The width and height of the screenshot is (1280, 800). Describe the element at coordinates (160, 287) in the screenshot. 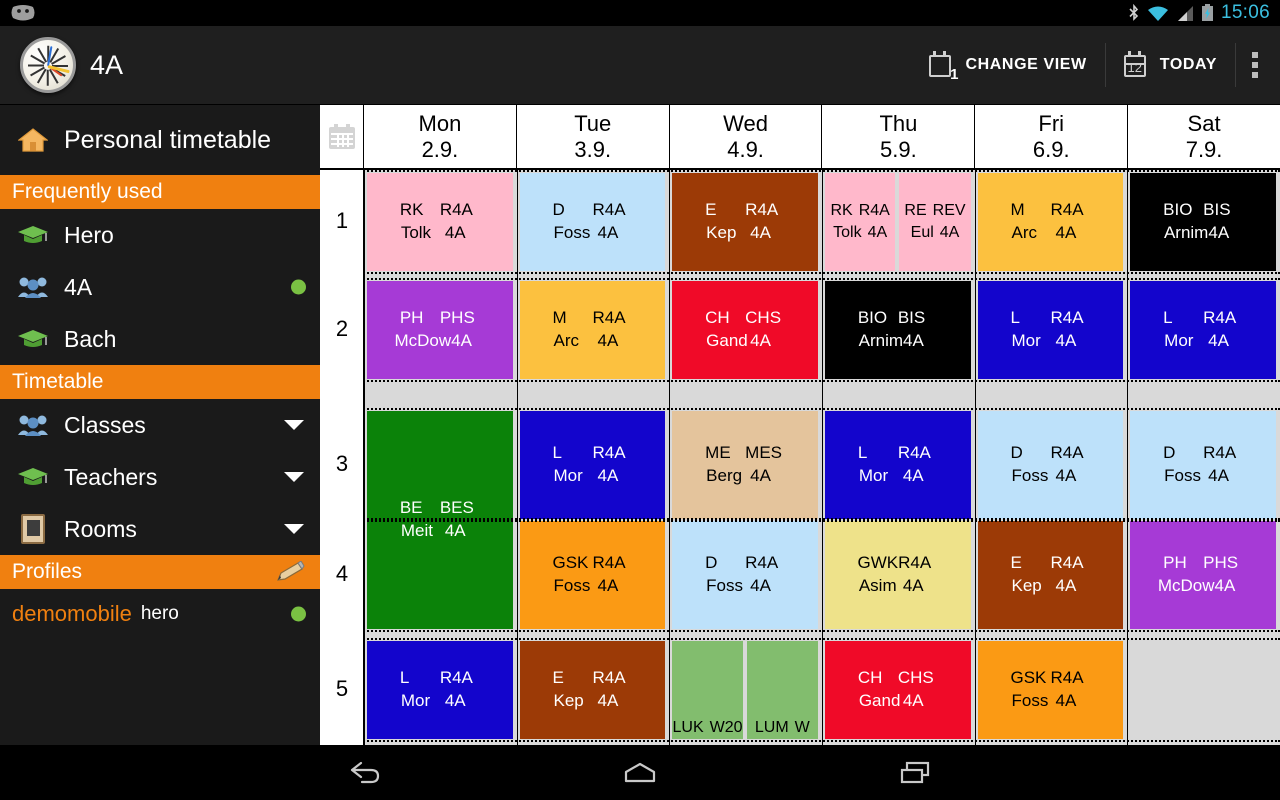

I see `sidebar-item-4a: 4A` at that location.